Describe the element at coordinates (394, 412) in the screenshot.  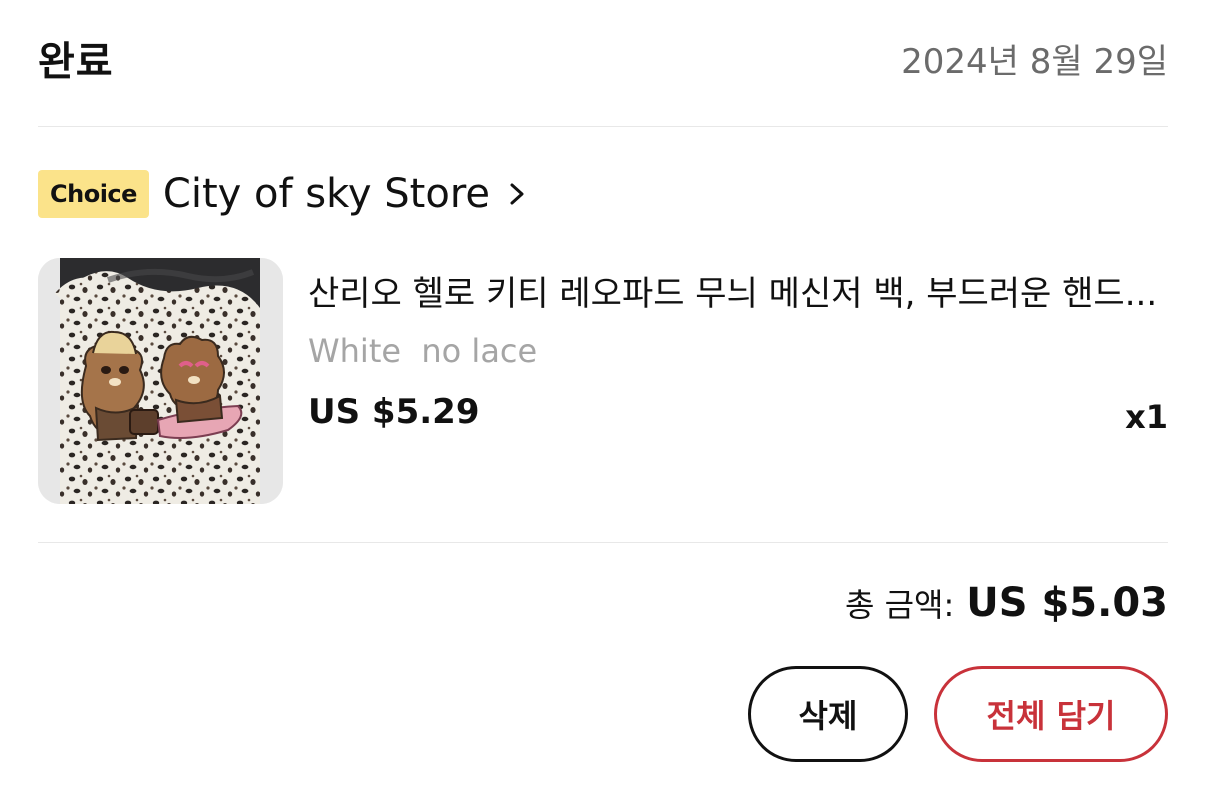
I see `product-price: US $5.29` at that location.